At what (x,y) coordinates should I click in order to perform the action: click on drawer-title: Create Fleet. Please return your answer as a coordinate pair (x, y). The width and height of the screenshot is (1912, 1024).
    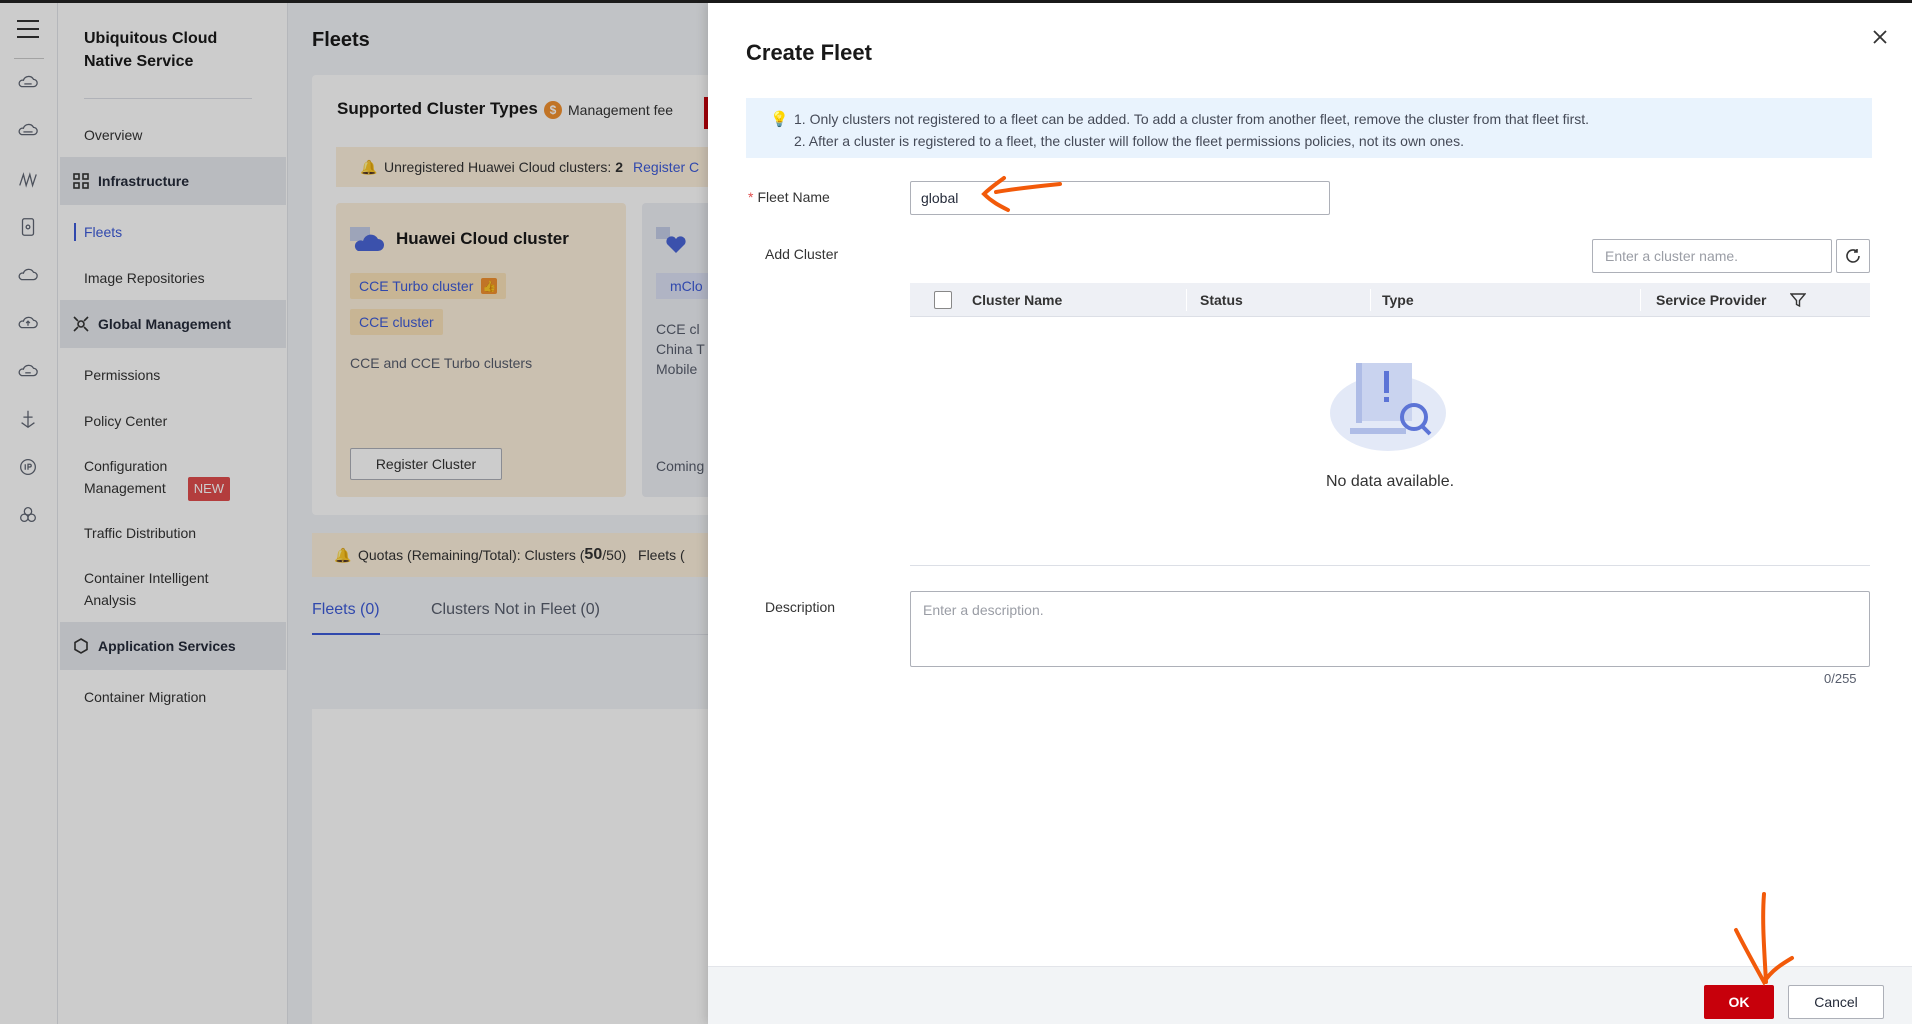
    Looking at the image, I should click on (809, 52).